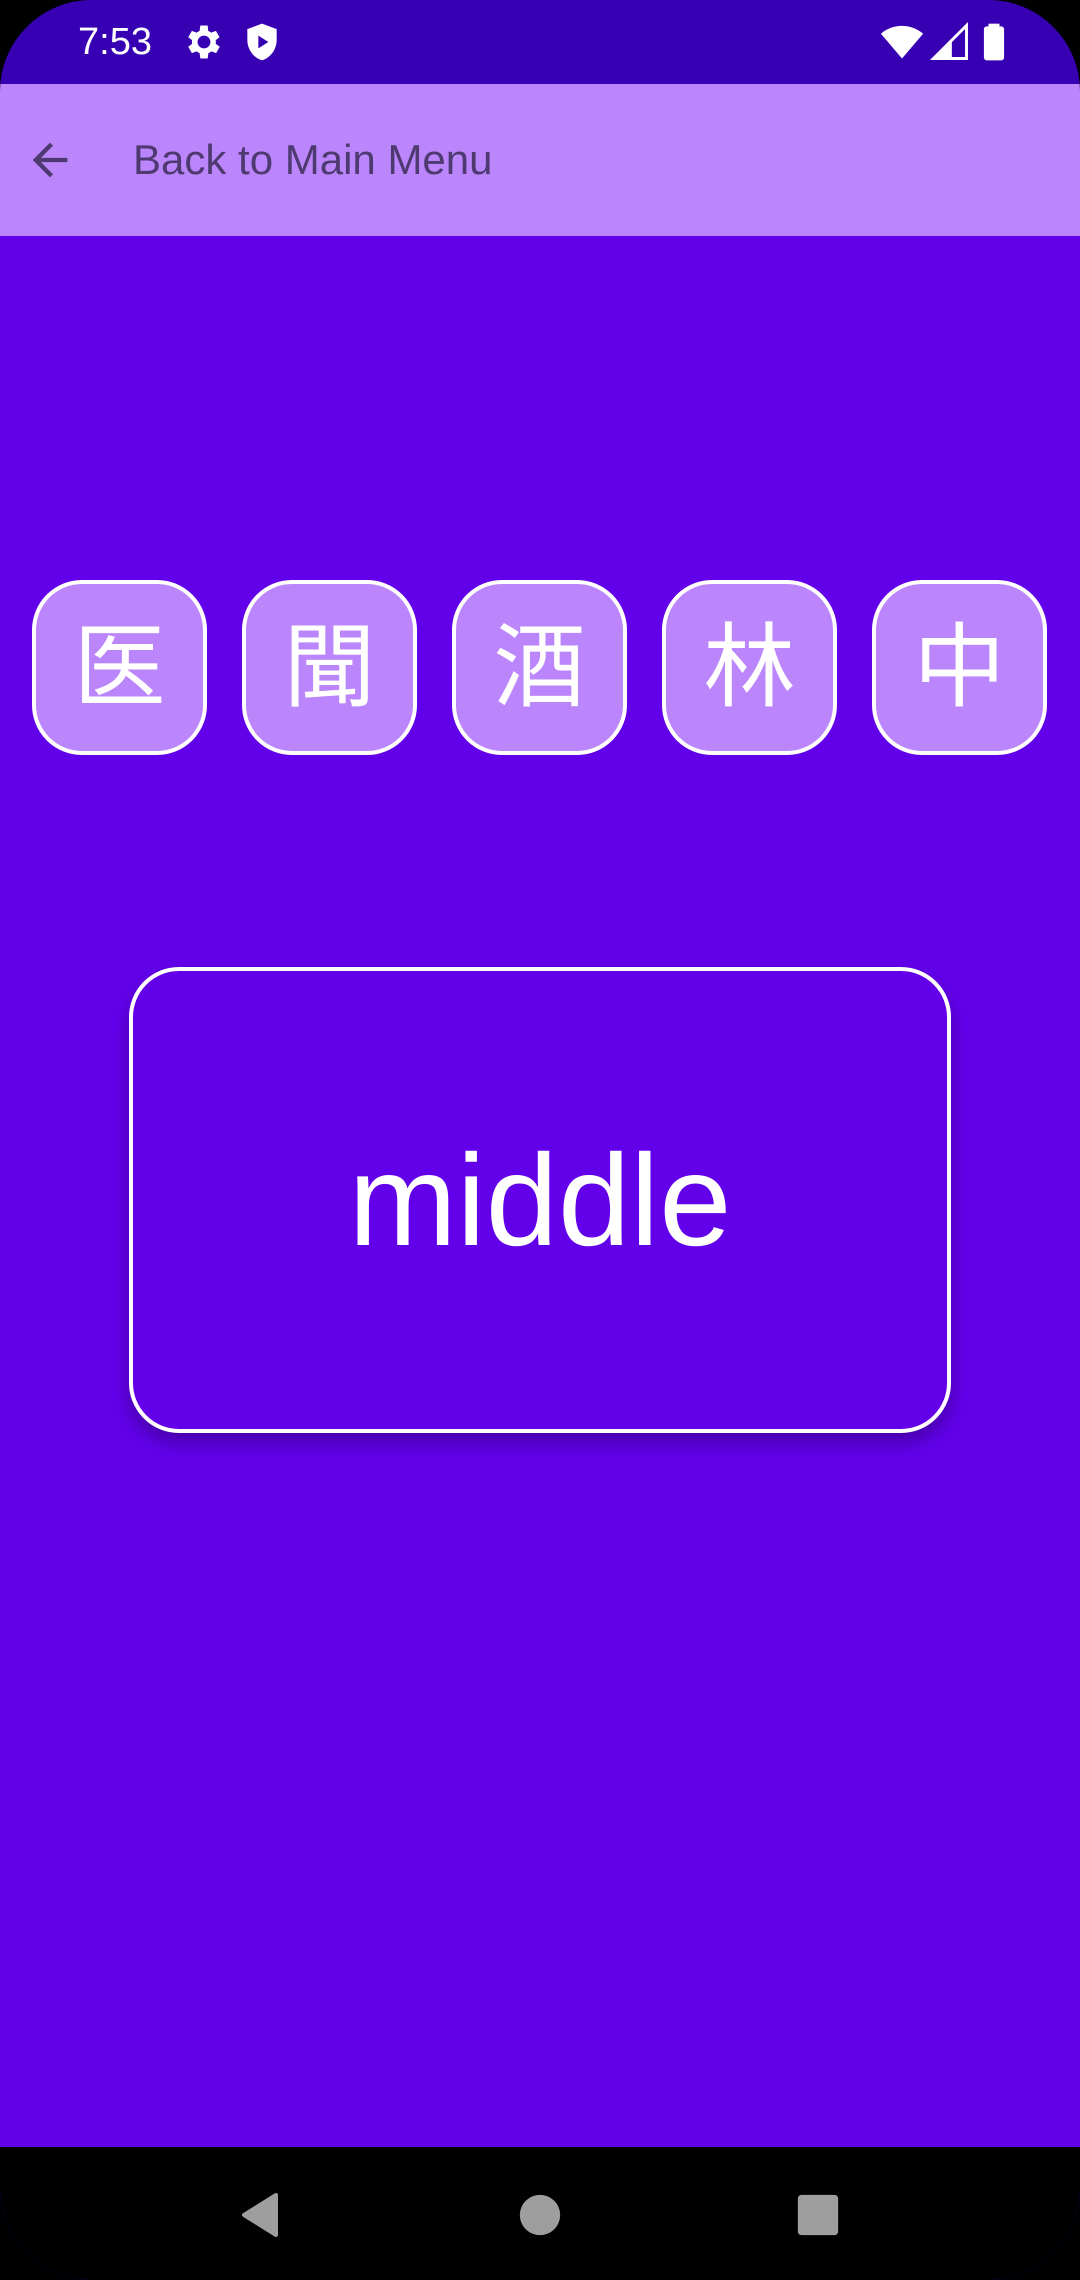 The image size is (1080, 2280). What do you see at coordinates (115, 42) in the screenshot?
I see `status-time: 7:53` at bounding box center [115, 42].